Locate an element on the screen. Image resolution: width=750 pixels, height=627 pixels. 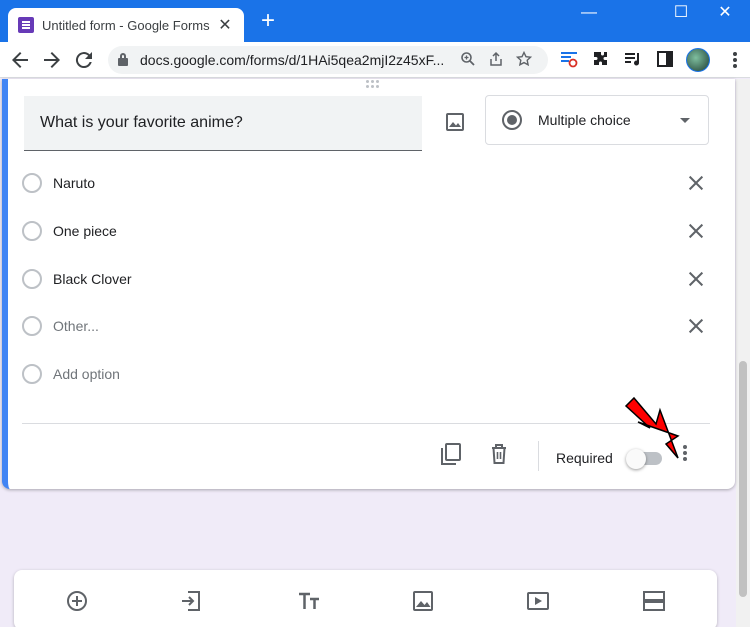
browser-tab: Untitled form - Google Forms ✕ is located at coordinates (126, 25).